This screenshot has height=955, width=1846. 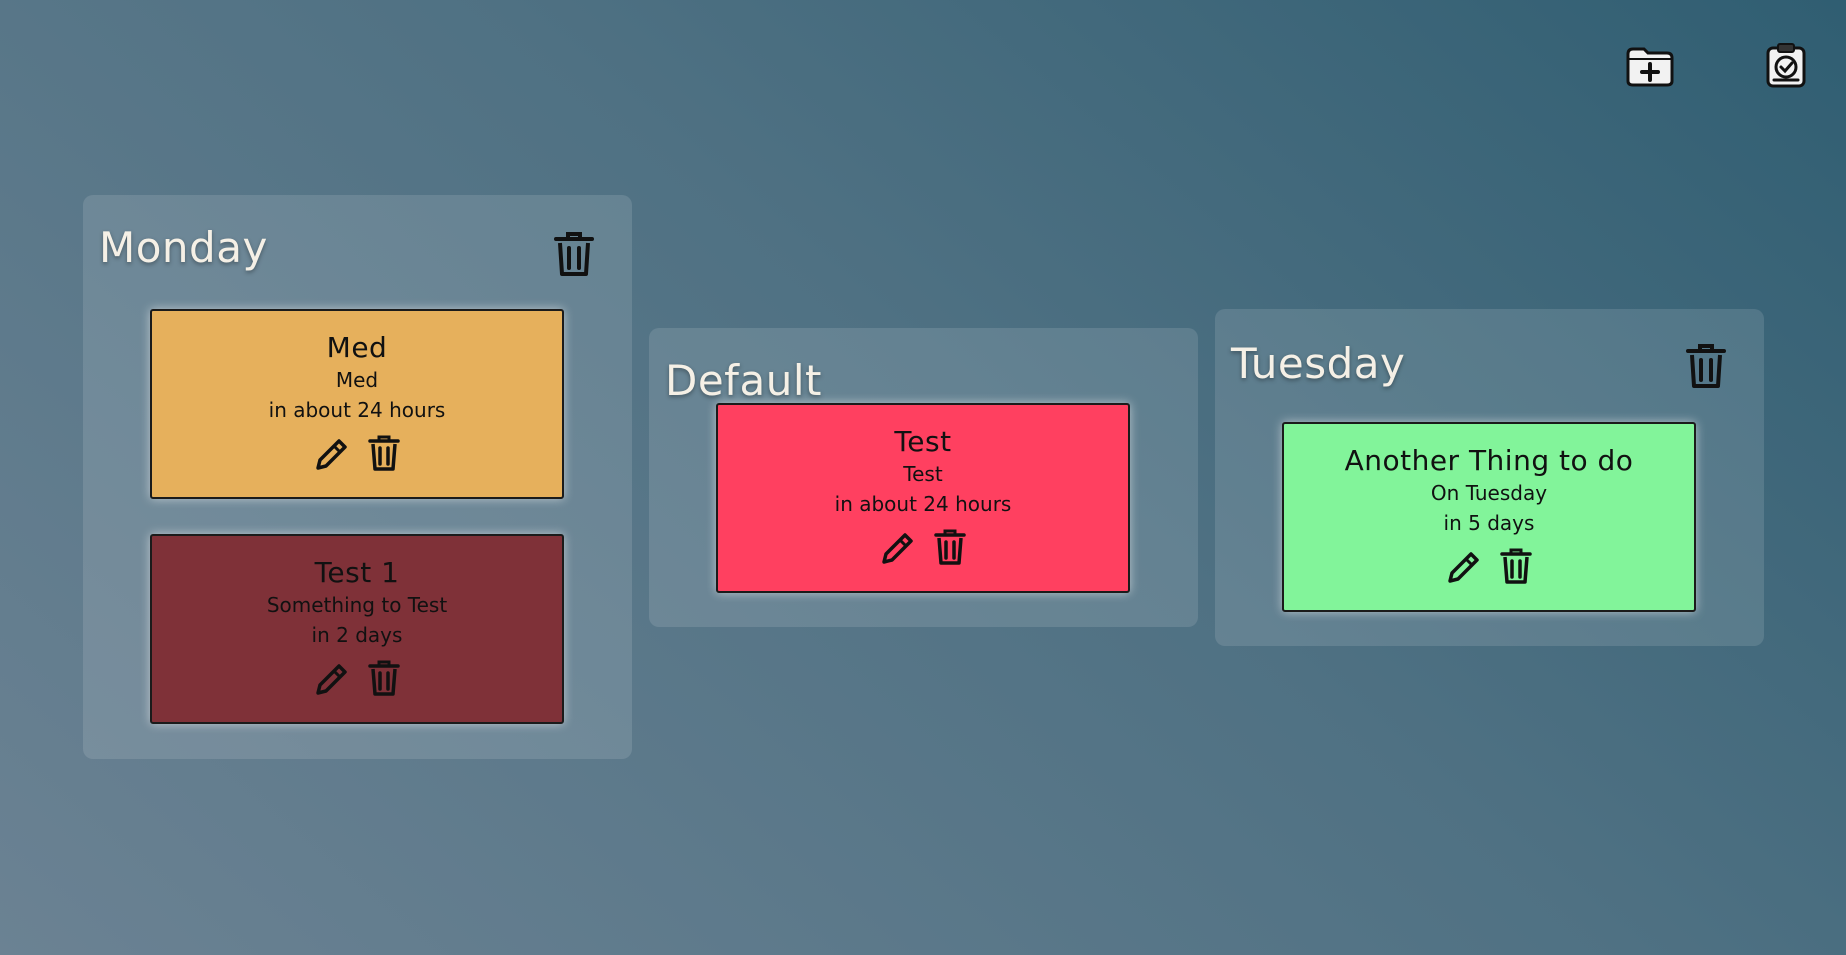 I want to click on task-card: Test 1 Something to Test in 2 days, so click(x=357, y=629).